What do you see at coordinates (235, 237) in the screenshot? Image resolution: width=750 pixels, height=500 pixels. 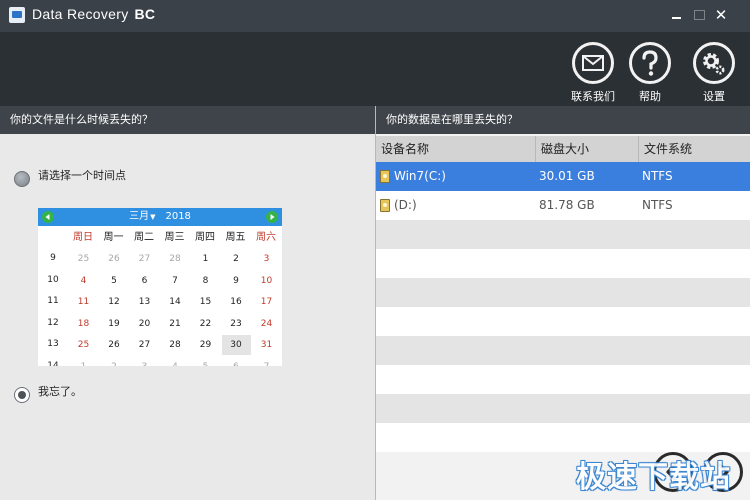 I see `calendar-weekday: 周五` at bounding box center [235, 237].